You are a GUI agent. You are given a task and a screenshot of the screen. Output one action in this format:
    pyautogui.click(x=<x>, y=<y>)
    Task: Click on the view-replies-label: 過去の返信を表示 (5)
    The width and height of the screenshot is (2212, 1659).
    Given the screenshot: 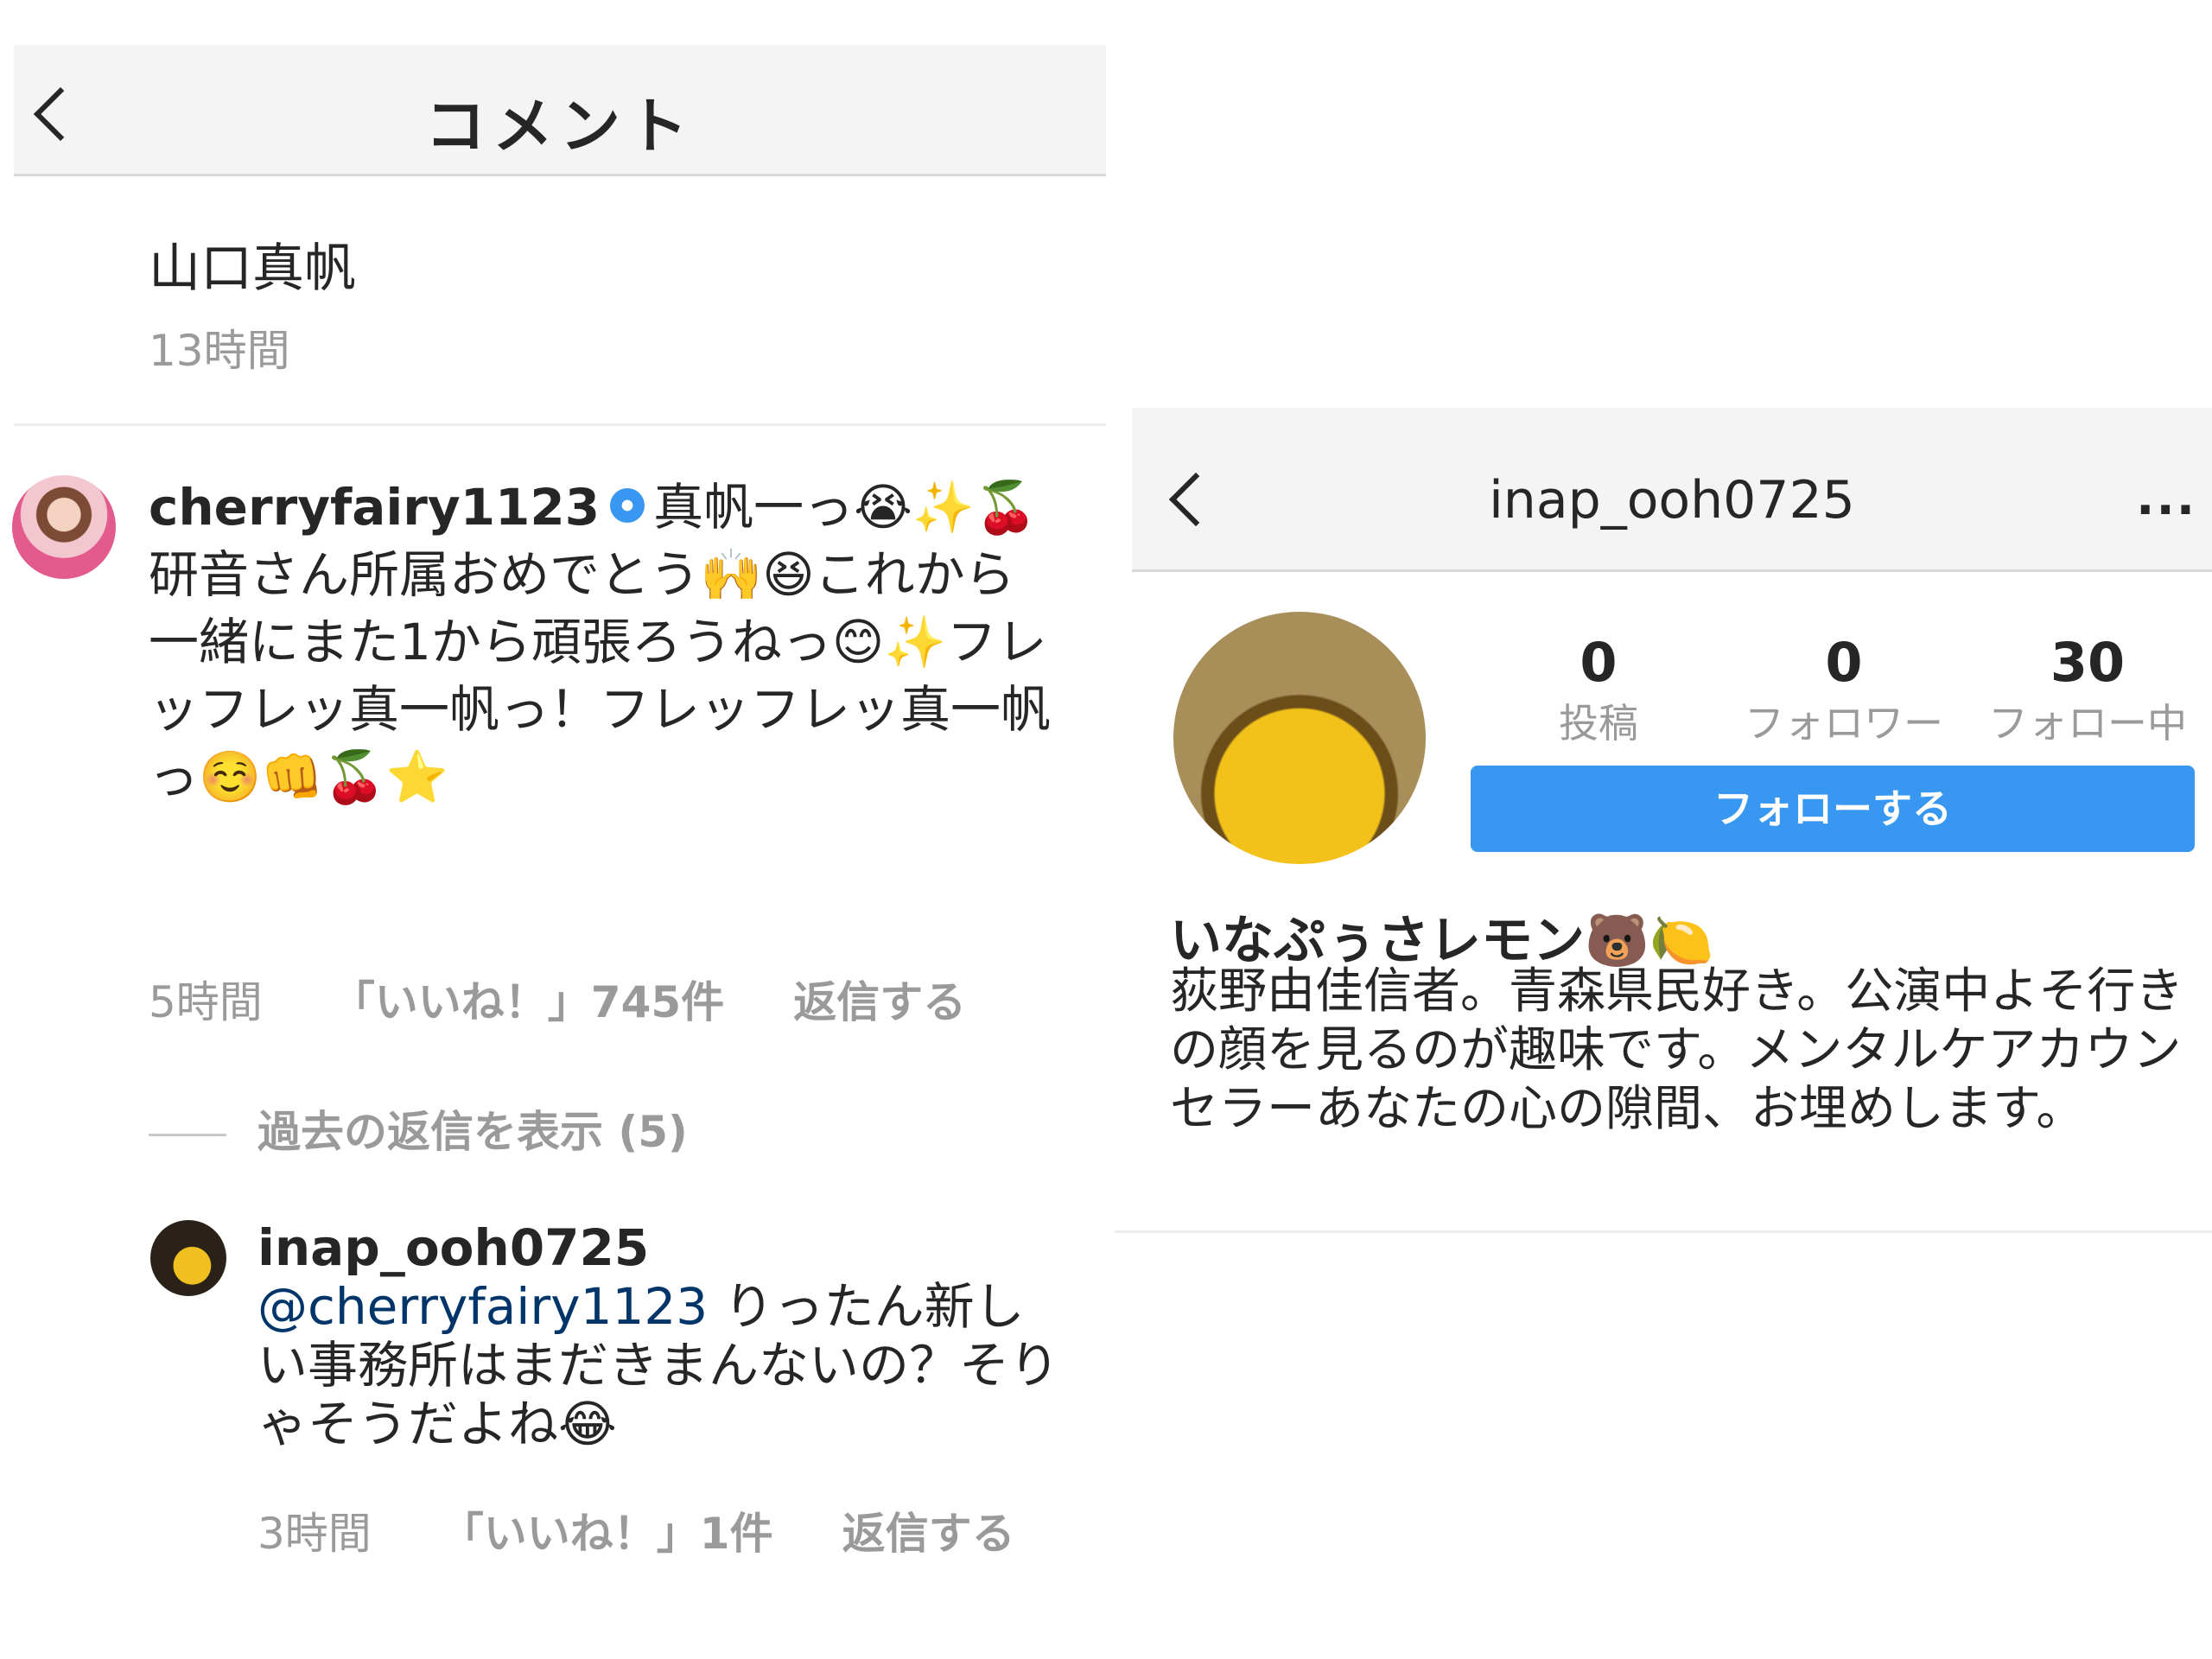 What is the action you would take?
    pyautogui.click(x=473, y=1132)
    